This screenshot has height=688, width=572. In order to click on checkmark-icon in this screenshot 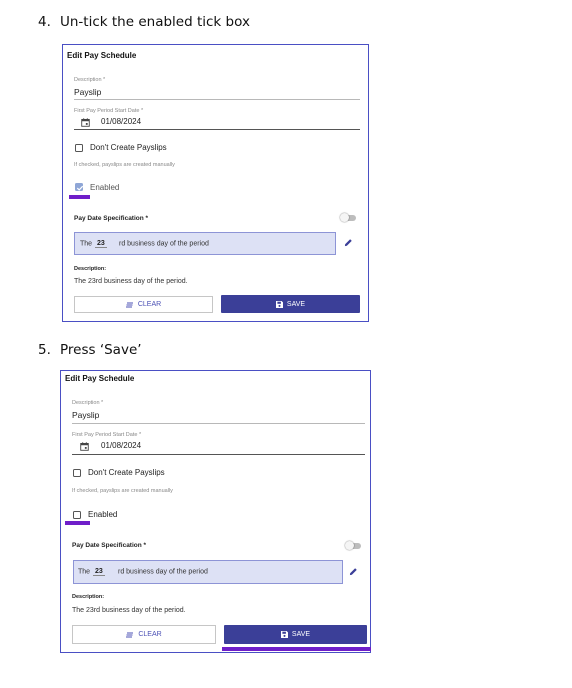, I will do `click(80, 188)`.